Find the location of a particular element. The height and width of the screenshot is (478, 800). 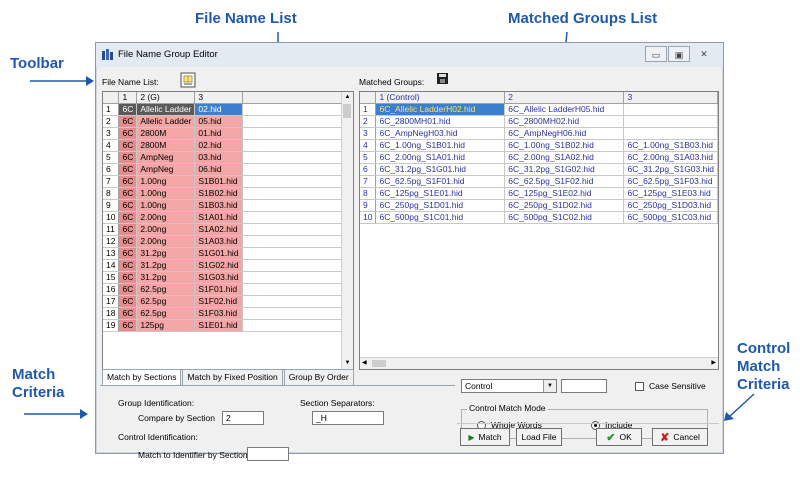

matched-cell: 6C_1.00ng_S1B02.hid is located at coordinates (564, 145).